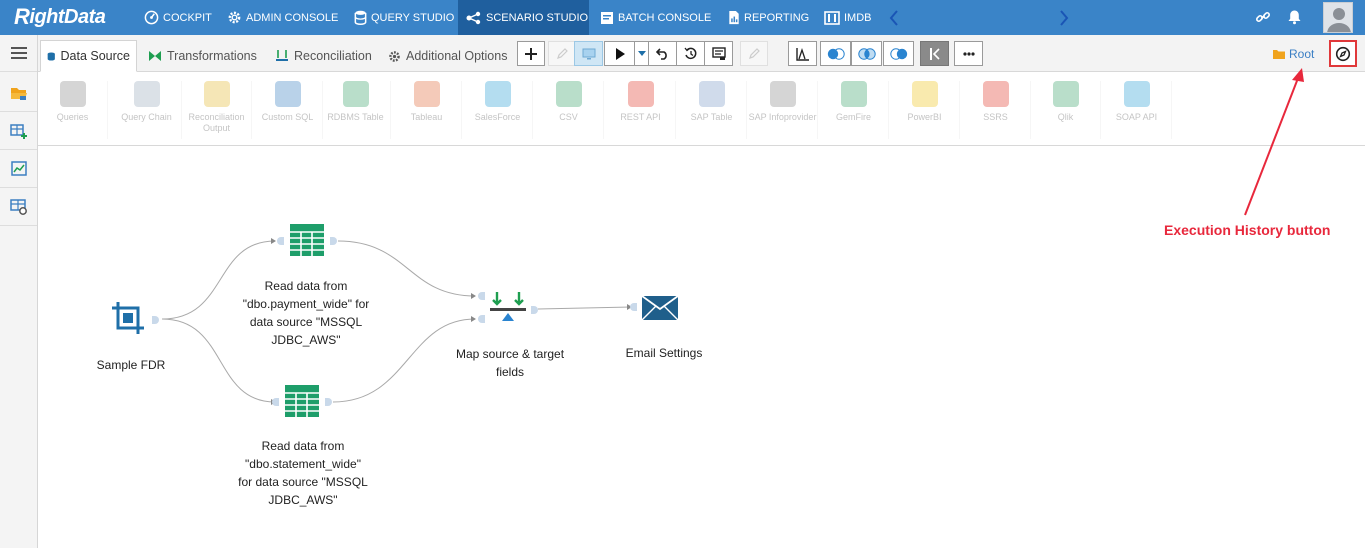 The image size is (1365, 548). What do you see at coordinates (217, 110) in the screenshot?
I see `palette-item-reconciliation-output: Reconciliation Output` at bounding box center [217, 110].